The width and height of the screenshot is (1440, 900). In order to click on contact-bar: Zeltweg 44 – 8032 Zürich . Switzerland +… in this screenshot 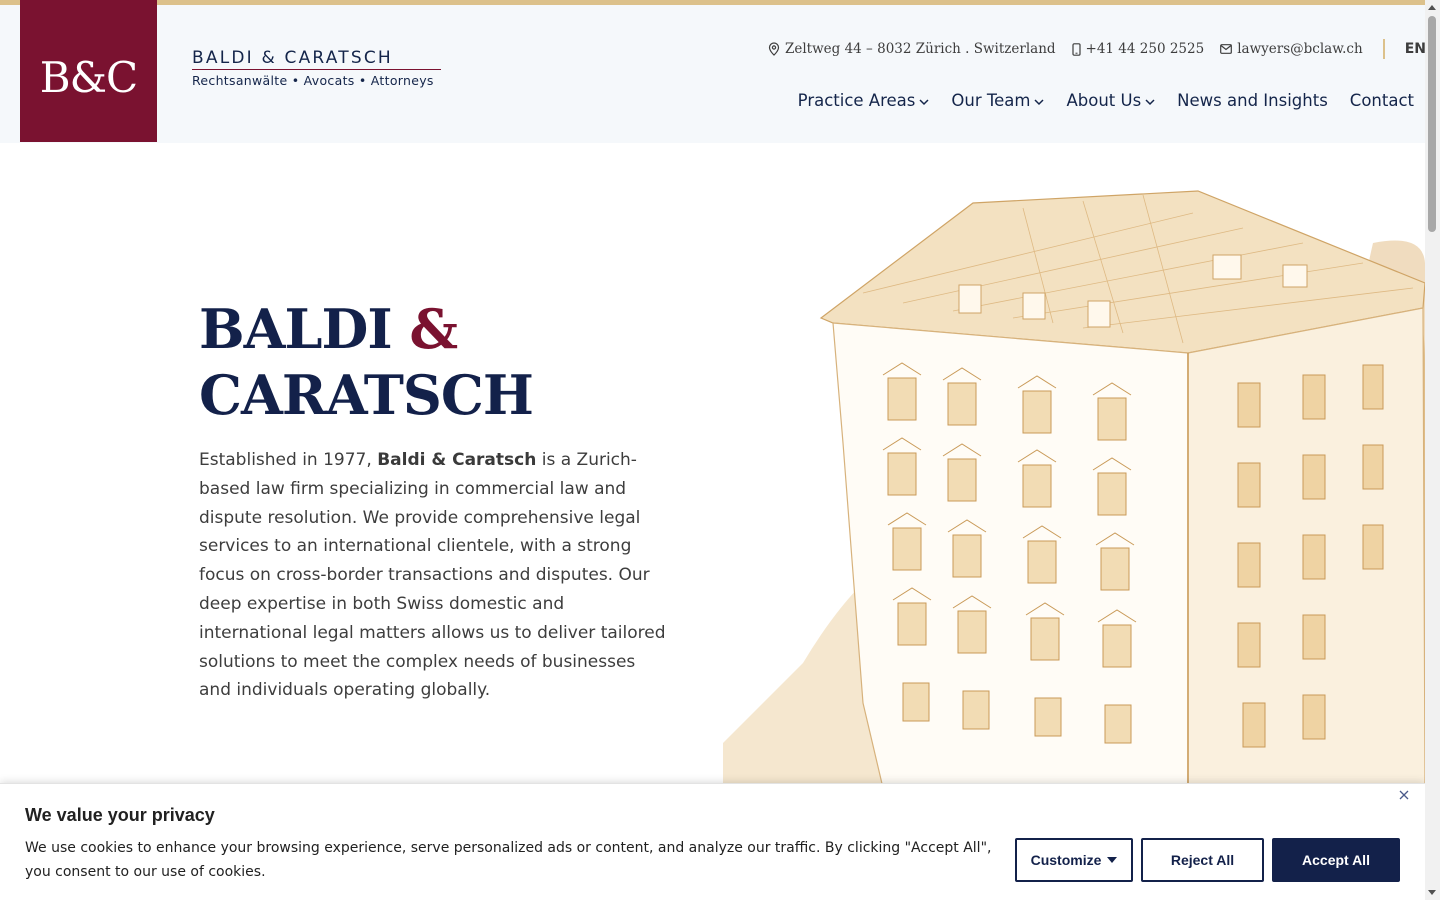, I will do `click(1102, 49)`.